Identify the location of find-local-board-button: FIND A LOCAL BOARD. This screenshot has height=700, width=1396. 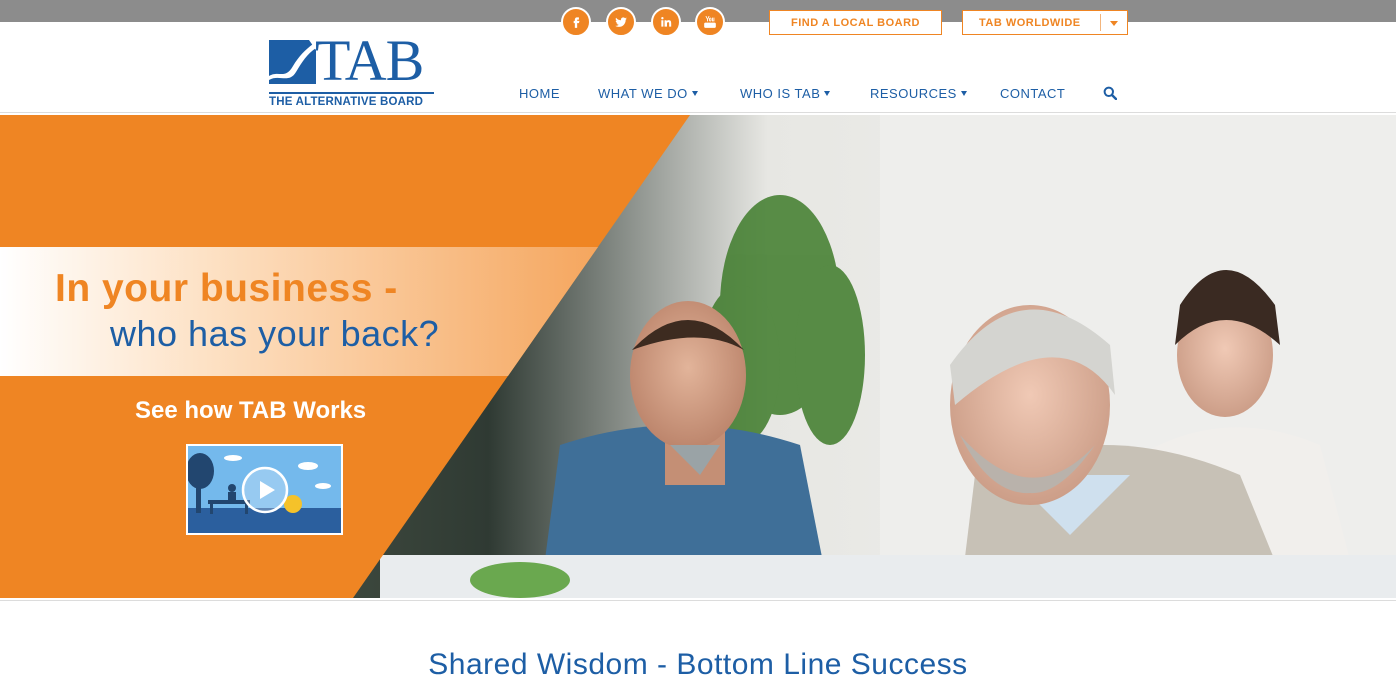
(855, 22).